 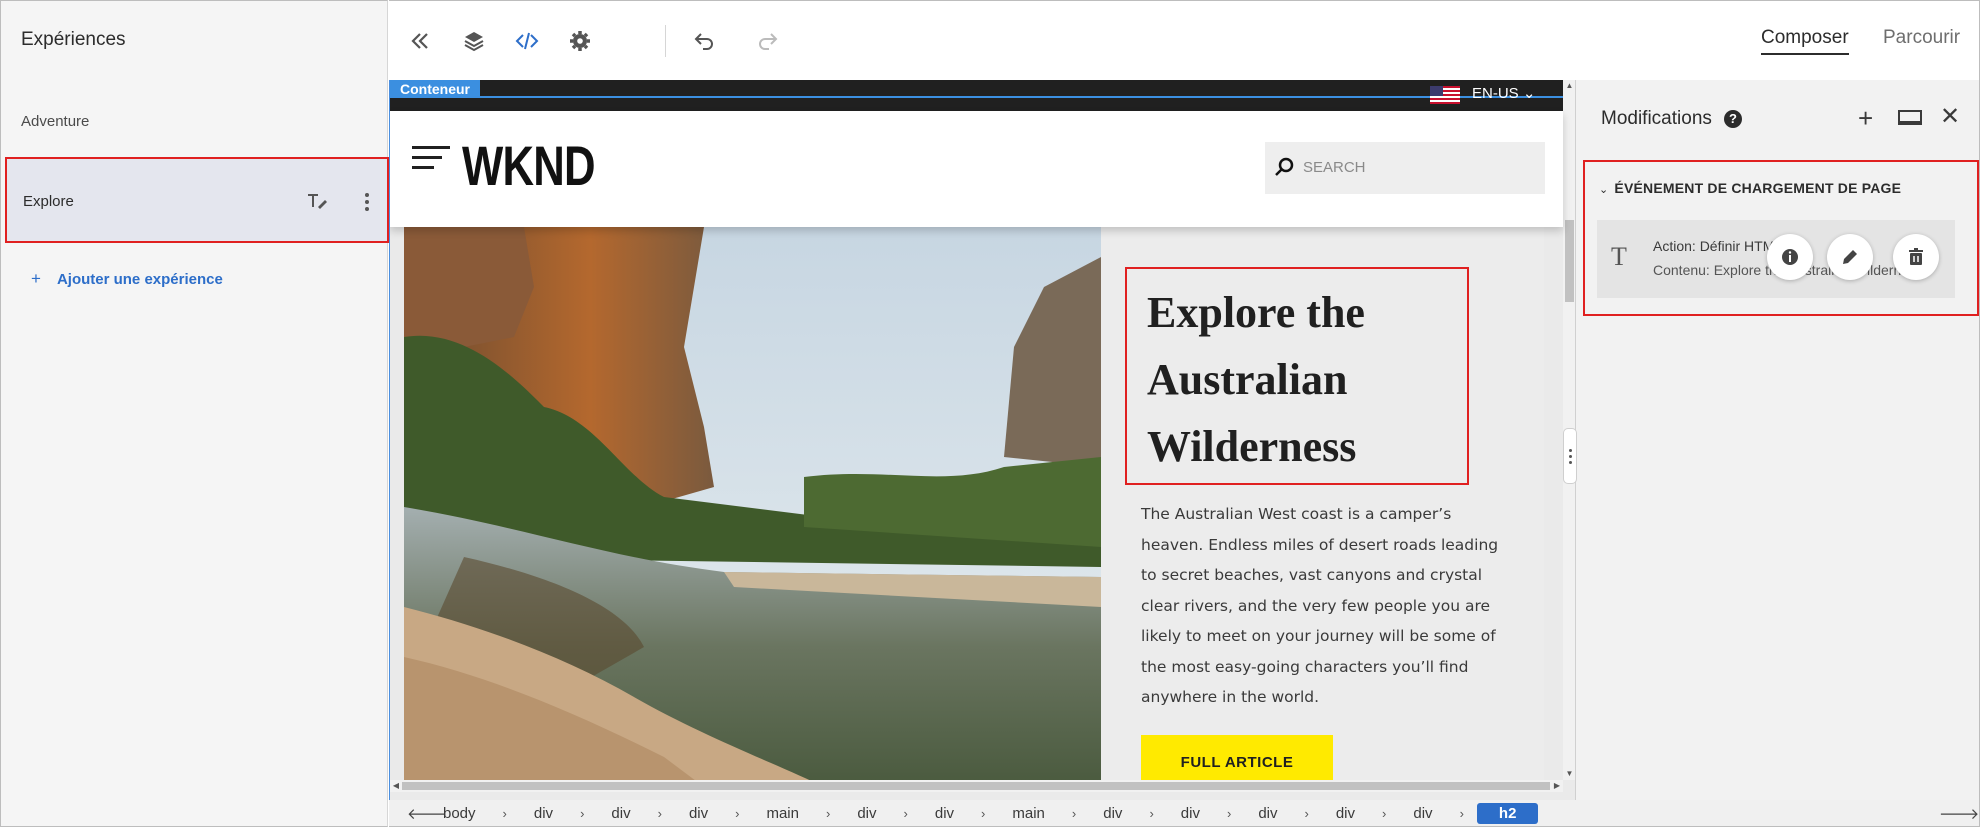 What do you see at coordinates (1865, 118) in the screenshot?
I see `add-icon: +` at bounding box center [1865, 118].